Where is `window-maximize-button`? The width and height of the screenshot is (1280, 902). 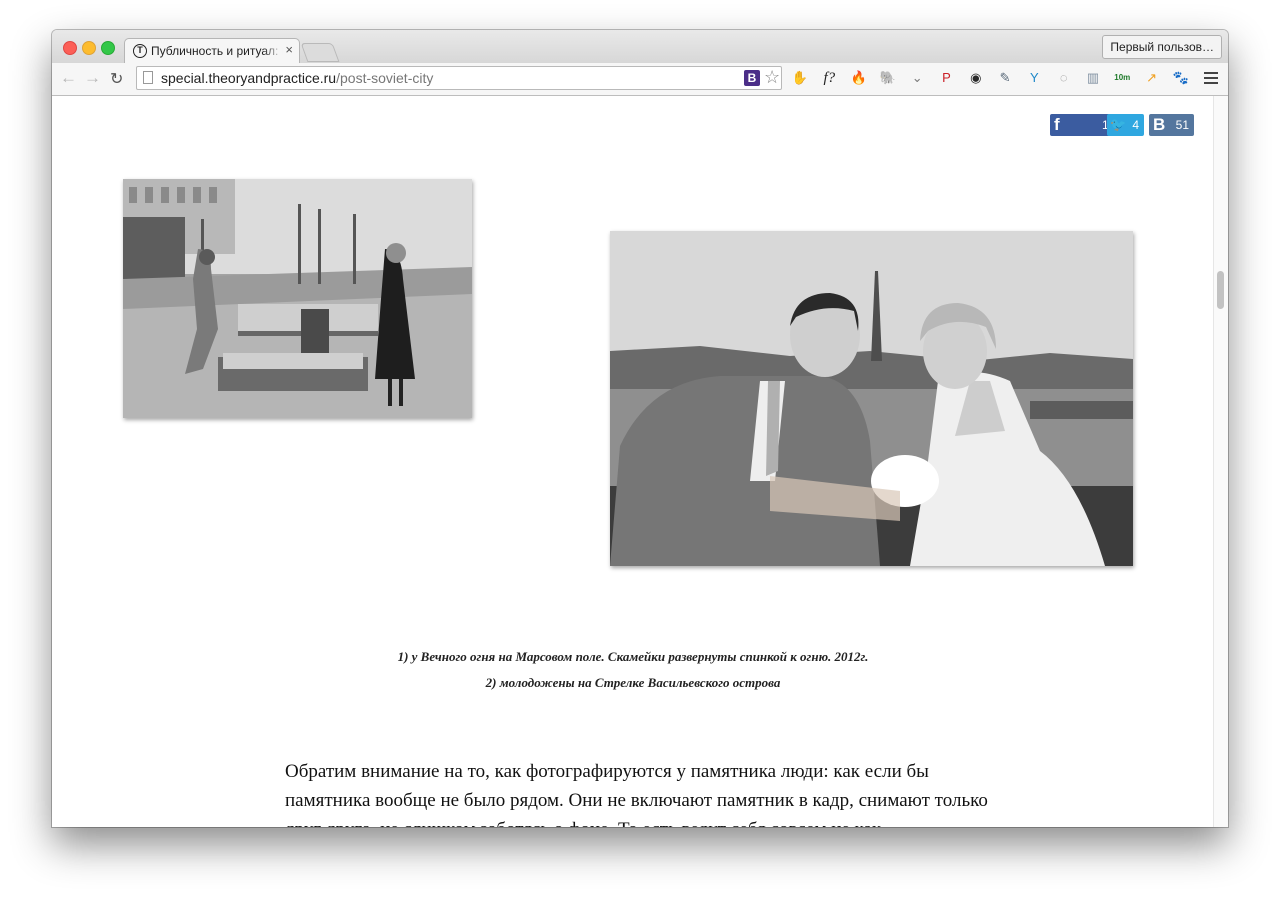
window-maximize-button is located at coordinates (108, 48).